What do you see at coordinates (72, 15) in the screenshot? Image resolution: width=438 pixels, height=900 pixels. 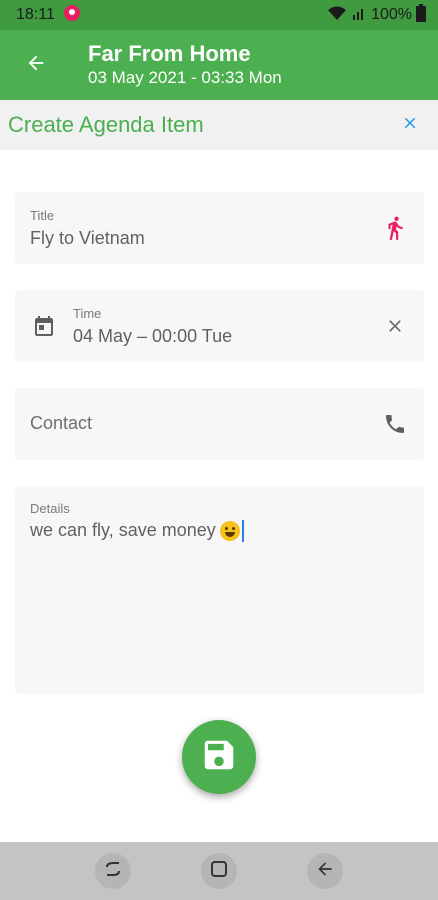 I see `notification-icon` at bounding box center [72, 15].